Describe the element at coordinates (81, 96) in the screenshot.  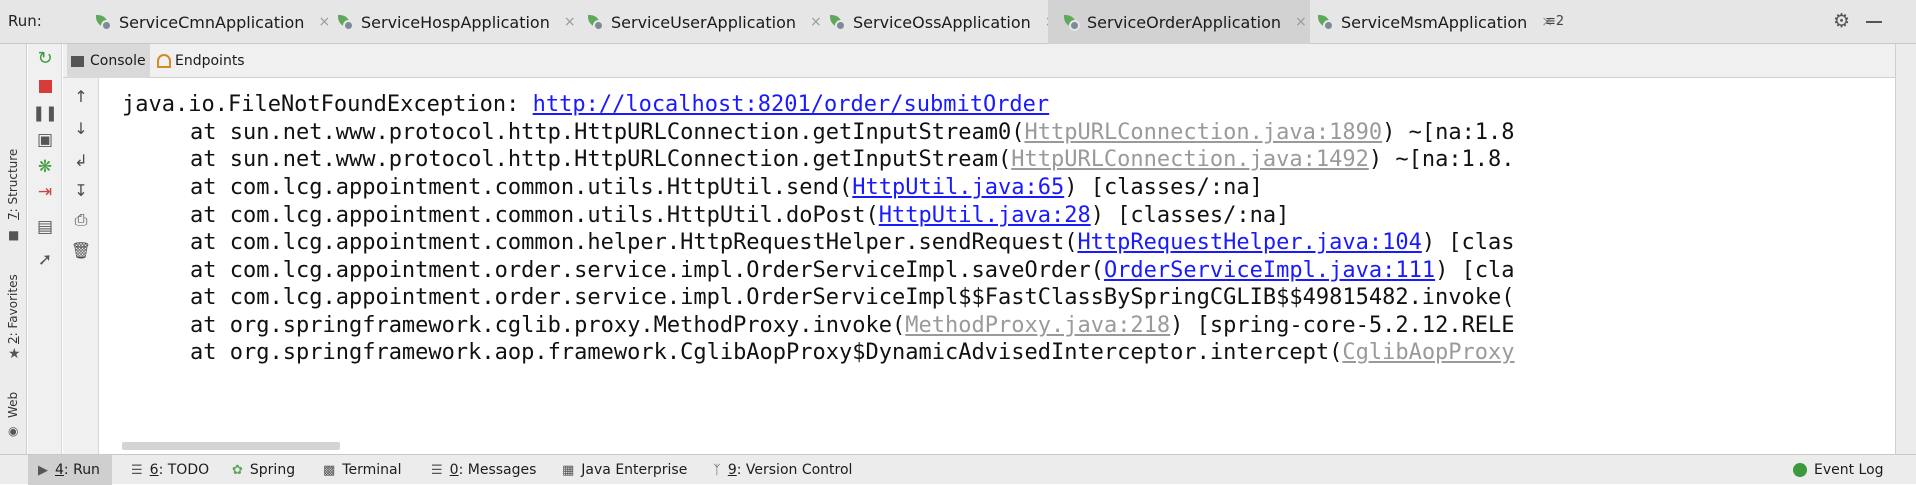
I see `up-arrow-icon: ↑` at that location.